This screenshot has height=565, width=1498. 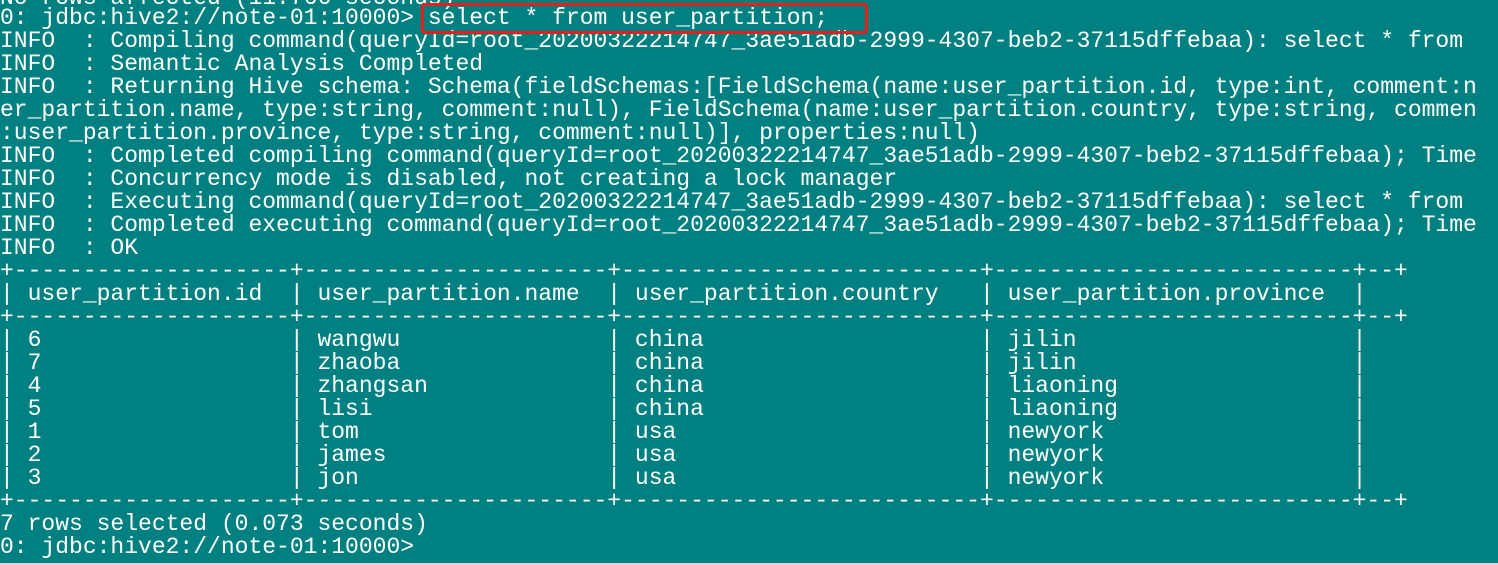 I want to click on table-row: | 6 | wangwu | china | jilin |, so click(x=683, y=340).